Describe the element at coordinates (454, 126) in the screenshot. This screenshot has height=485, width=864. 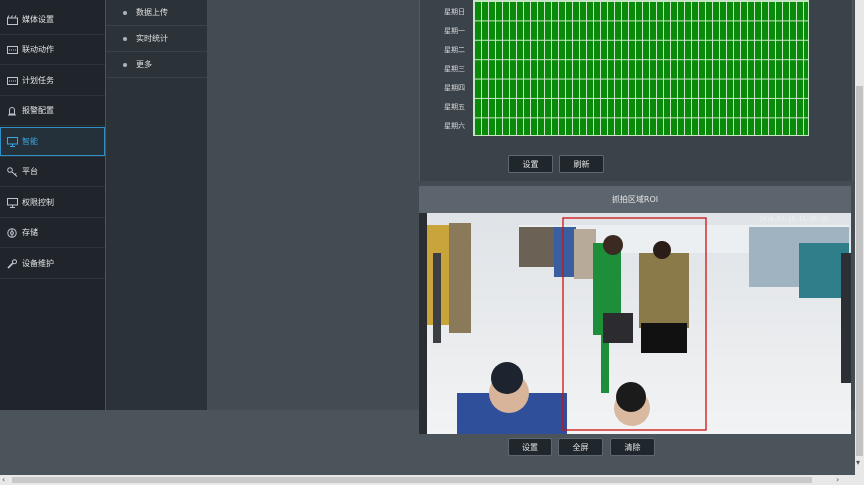
I see `day-label-saturday: 星期六` at that location.